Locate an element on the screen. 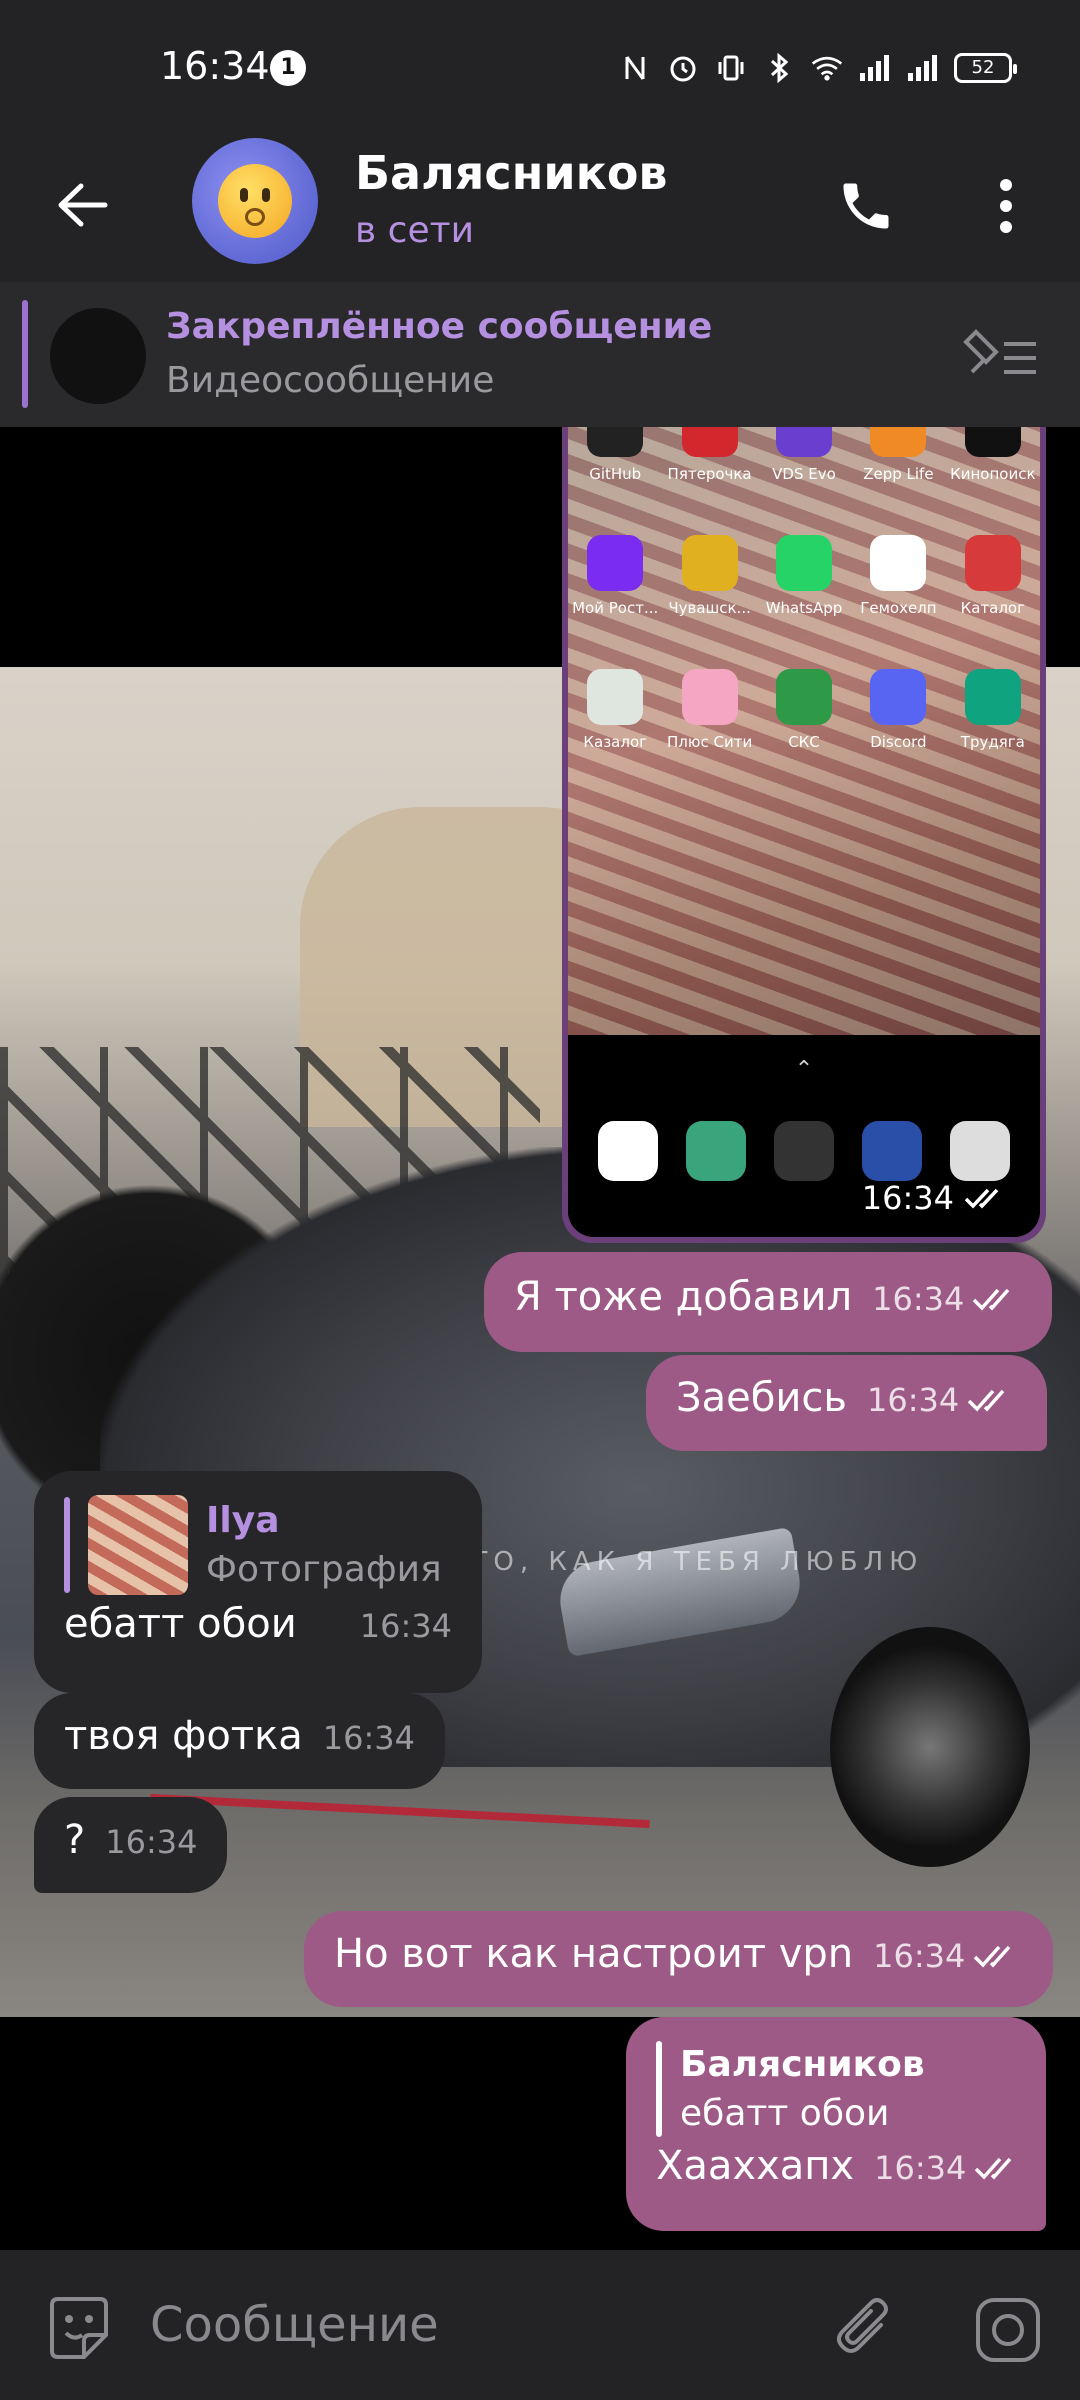 The height and width of the screenshot is (2400, 1080). app-shortcut: Трудяга is located at coordinates (993, 694).